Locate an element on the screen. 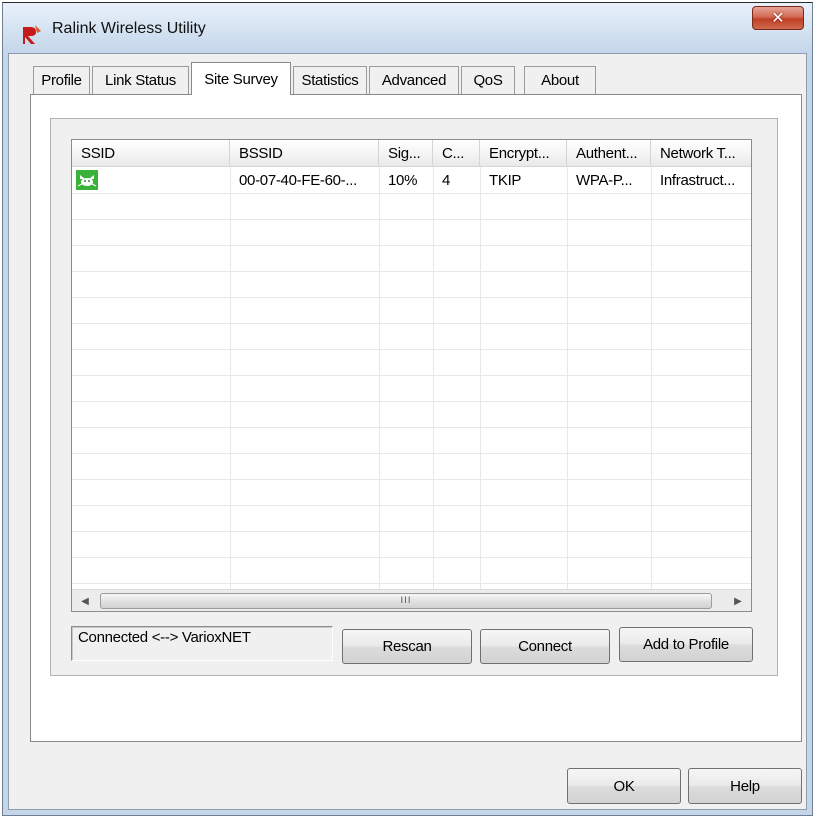 The image size is (815, 818). cell-encryption: TKIP is located at coordinates (505, 180).